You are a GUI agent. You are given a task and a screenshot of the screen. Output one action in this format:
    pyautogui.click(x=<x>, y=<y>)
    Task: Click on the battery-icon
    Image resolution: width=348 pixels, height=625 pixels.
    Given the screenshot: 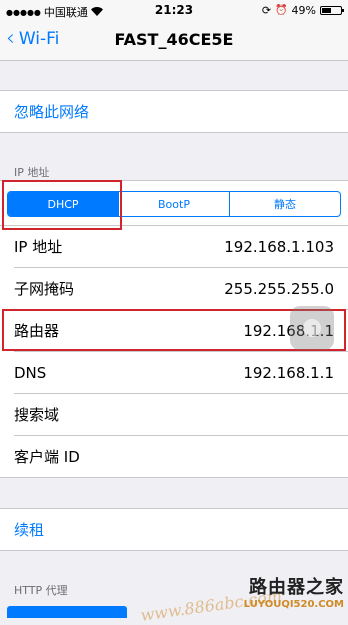 What is the action you would take?
    pyautogui.click(x=332, y=10)
    